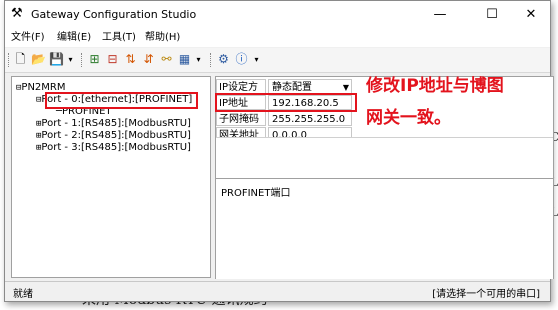 This screenshot has width=558, height=310. What do you see at coordinates (198, 59) in the screenshot?
I see `export-dropdown-icon: ▾` at bounding box center [198, 59].